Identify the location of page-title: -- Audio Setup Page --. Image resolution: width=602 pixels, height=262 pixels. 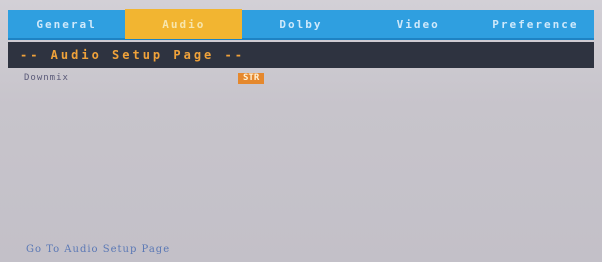
(132, 55).